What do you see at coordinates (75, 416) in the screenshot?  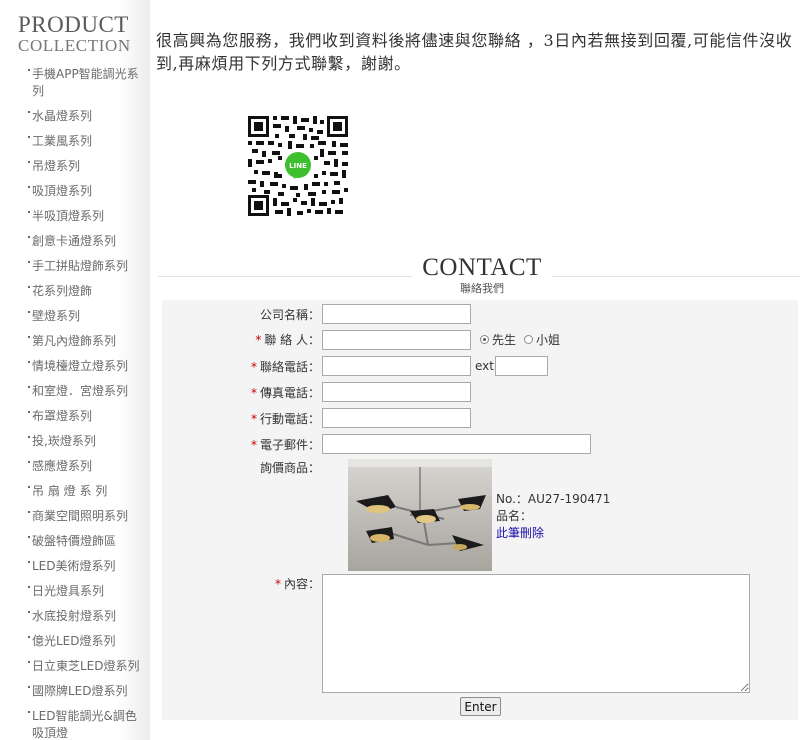 I see `sidebar-item: 布罩燈系列` at bounding box center [75, 416].